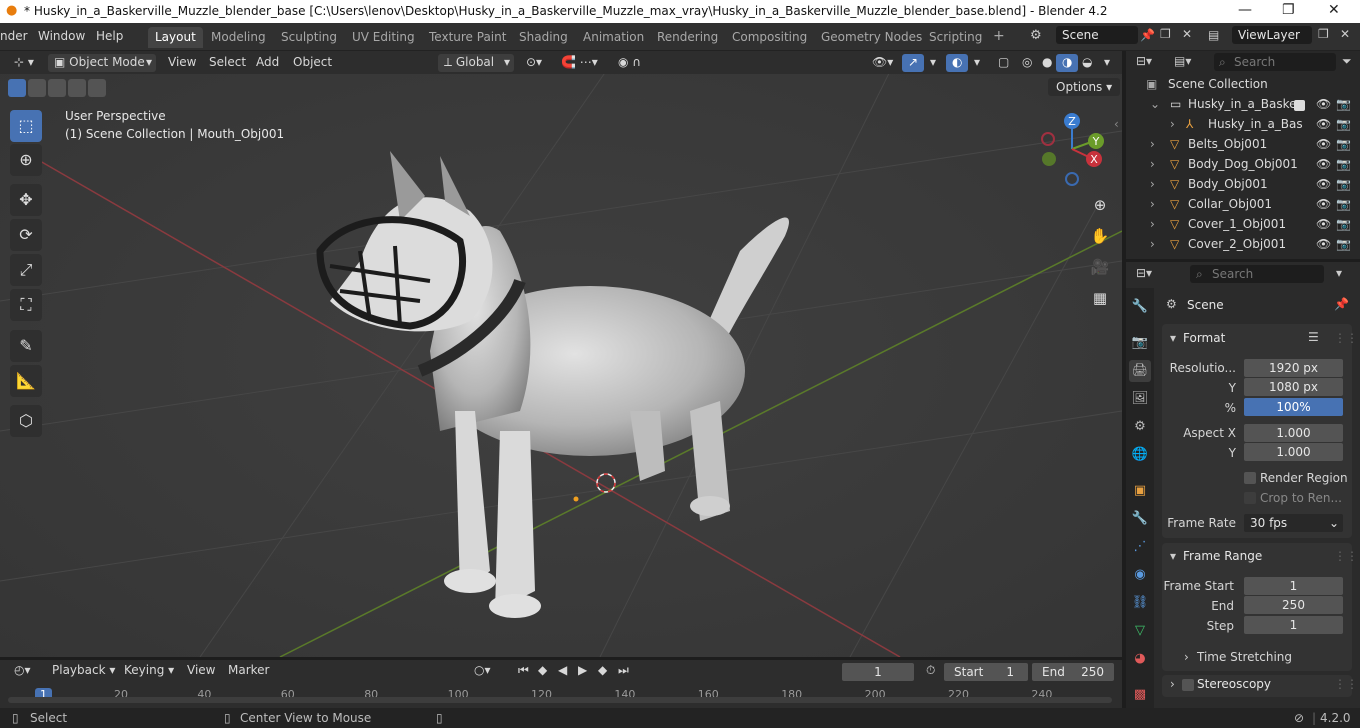 The image size is (1360, 728). I want to click on rotate-tool: ⟳, so click(26, 235).